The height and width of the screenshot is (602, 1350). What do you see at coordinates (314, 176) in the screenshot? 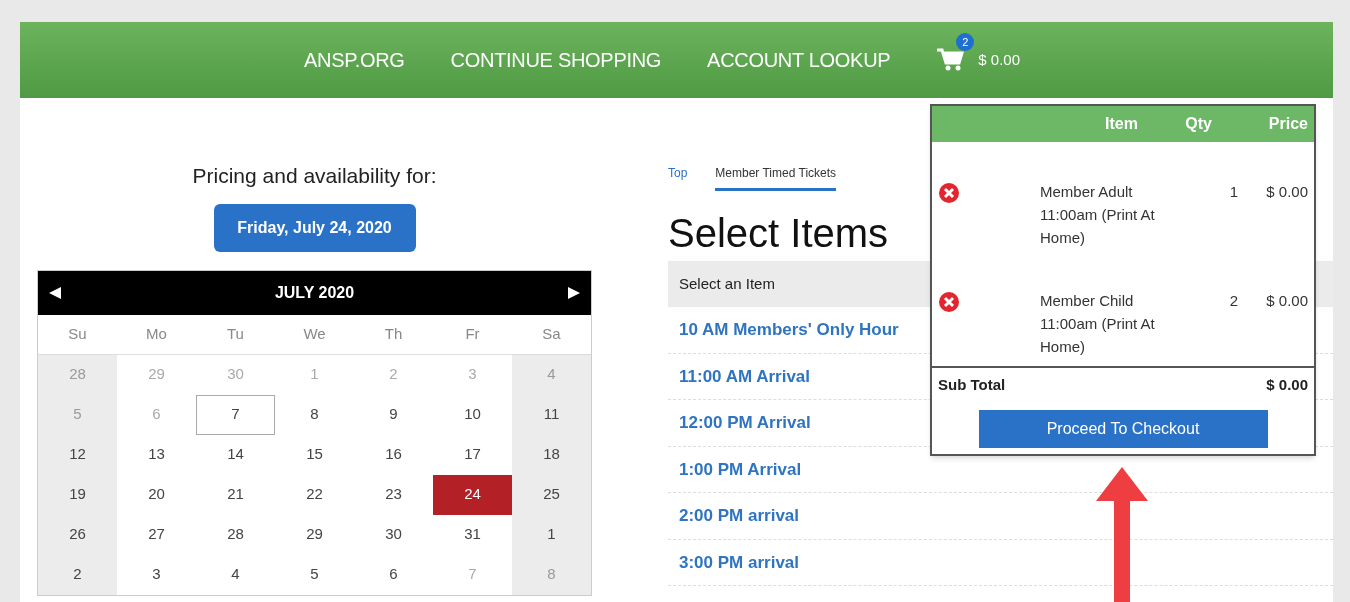
I see `pricing-title: Pricing and availability for:` at bounding box center [314, 176].